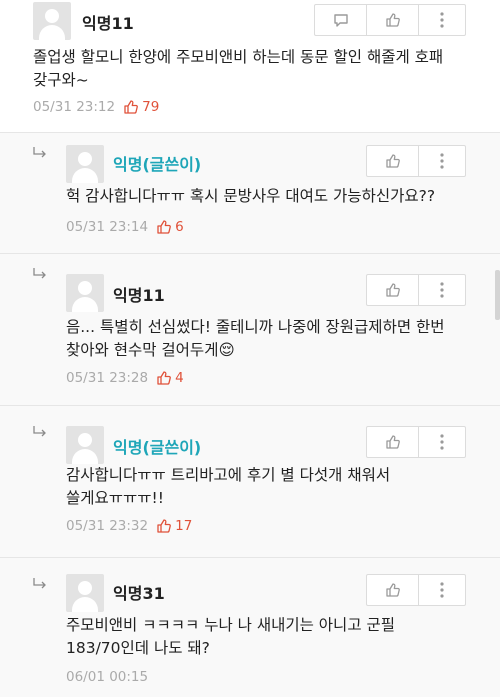 The image size is (500, 697). What do you see at coordinates (151, 107) in the screenshot?
I see `like-count-value: 79` at bounding box center [151, 107].